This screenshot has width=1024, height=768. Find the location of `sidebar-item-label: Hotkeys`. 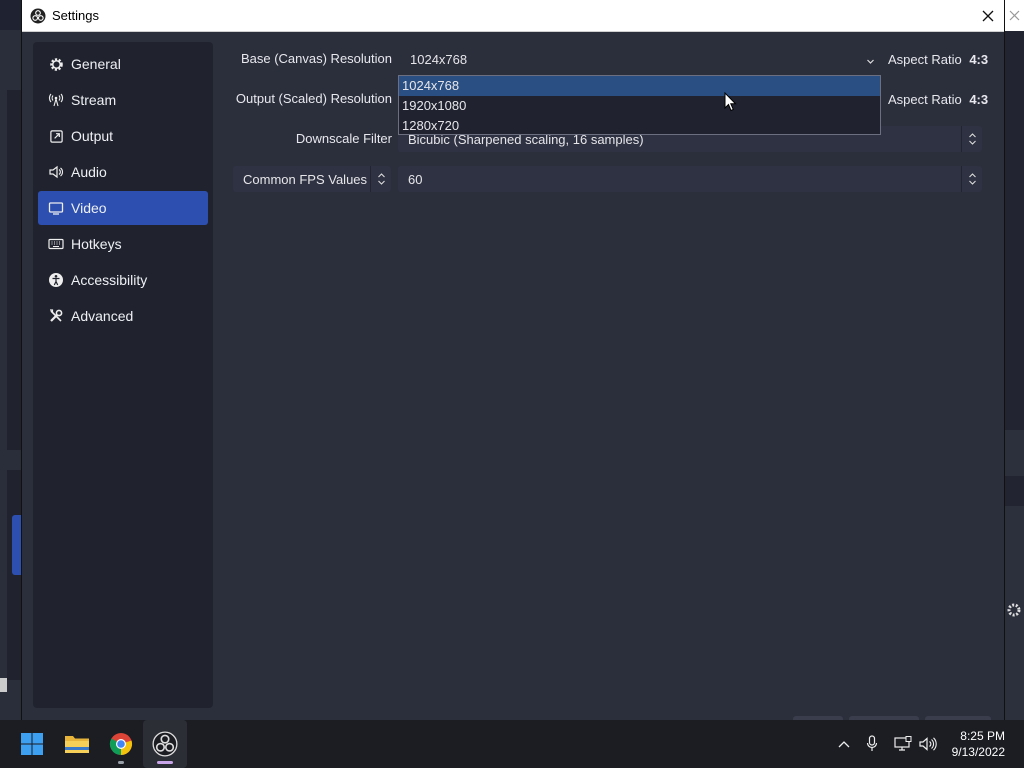

sidebar-item-label: Hotkeys is located at coordinates (96, 244).